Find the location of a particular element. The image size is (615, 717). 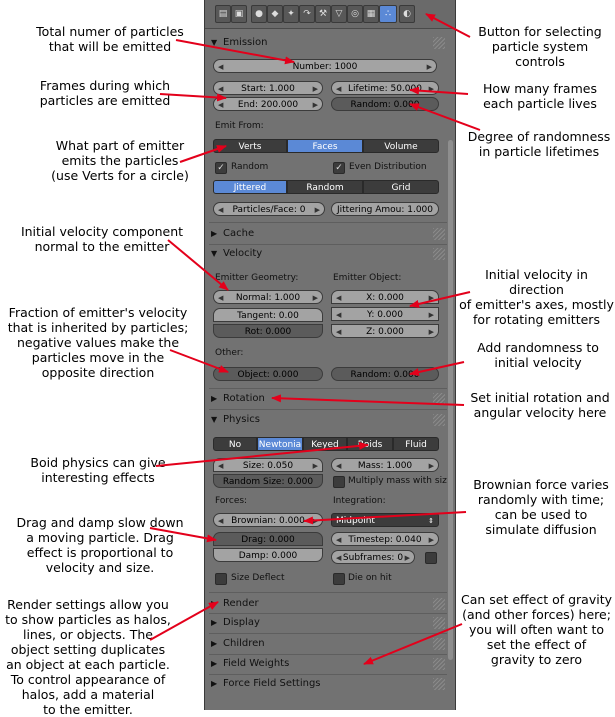

normal-velocity-field: ◀ Normal: 1.000 ▶ is located at coordinates (268, 297).